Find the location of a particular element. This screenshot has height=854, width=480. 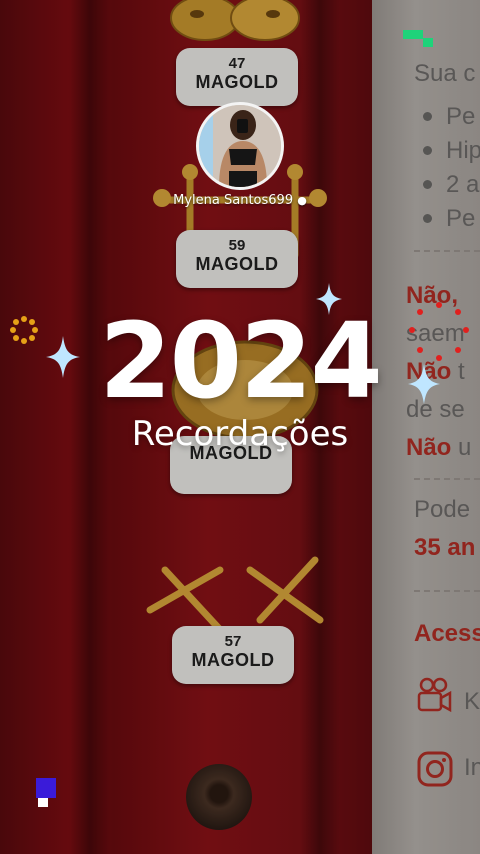

story-subtitle: Recordações is located at coordinates (240, 434).